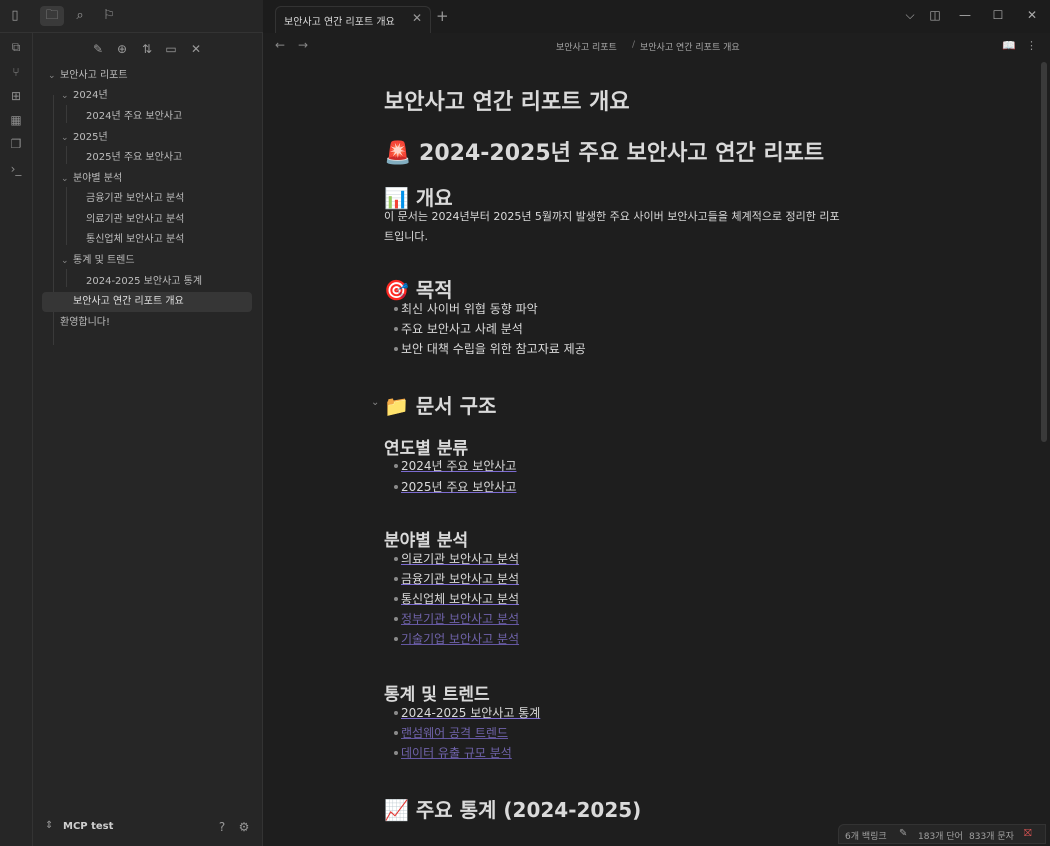  I want to click on explorer-toolbar: ✎ ⊕ ⇅ ▭ ✕, so click(148, 49).